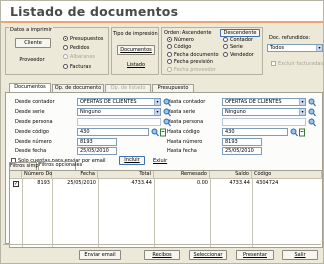  What do you see at coordinates (287, 175) in the screenshot?
I see `grid-header-code: Código` at bounding box center [287, 175].